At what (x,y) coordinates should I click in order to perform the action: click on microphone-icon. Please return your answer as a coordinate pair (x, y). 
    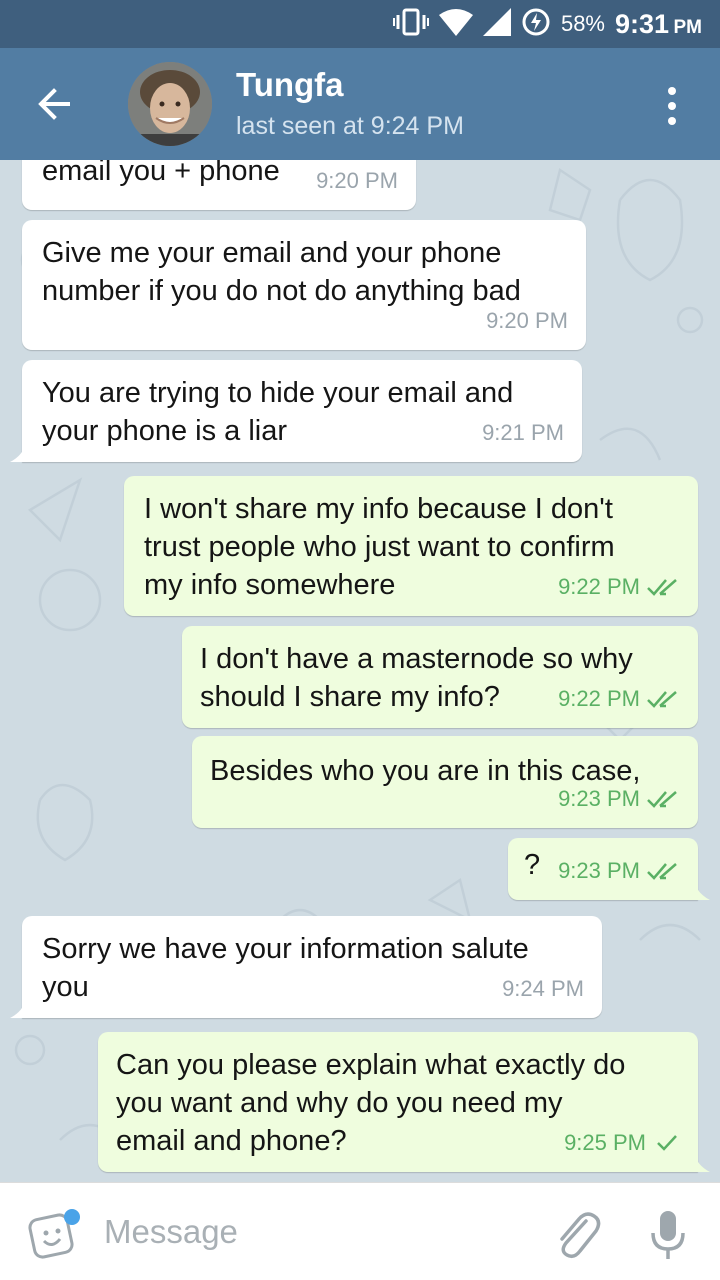
    Looking at the image, I should click on (668, 1235).